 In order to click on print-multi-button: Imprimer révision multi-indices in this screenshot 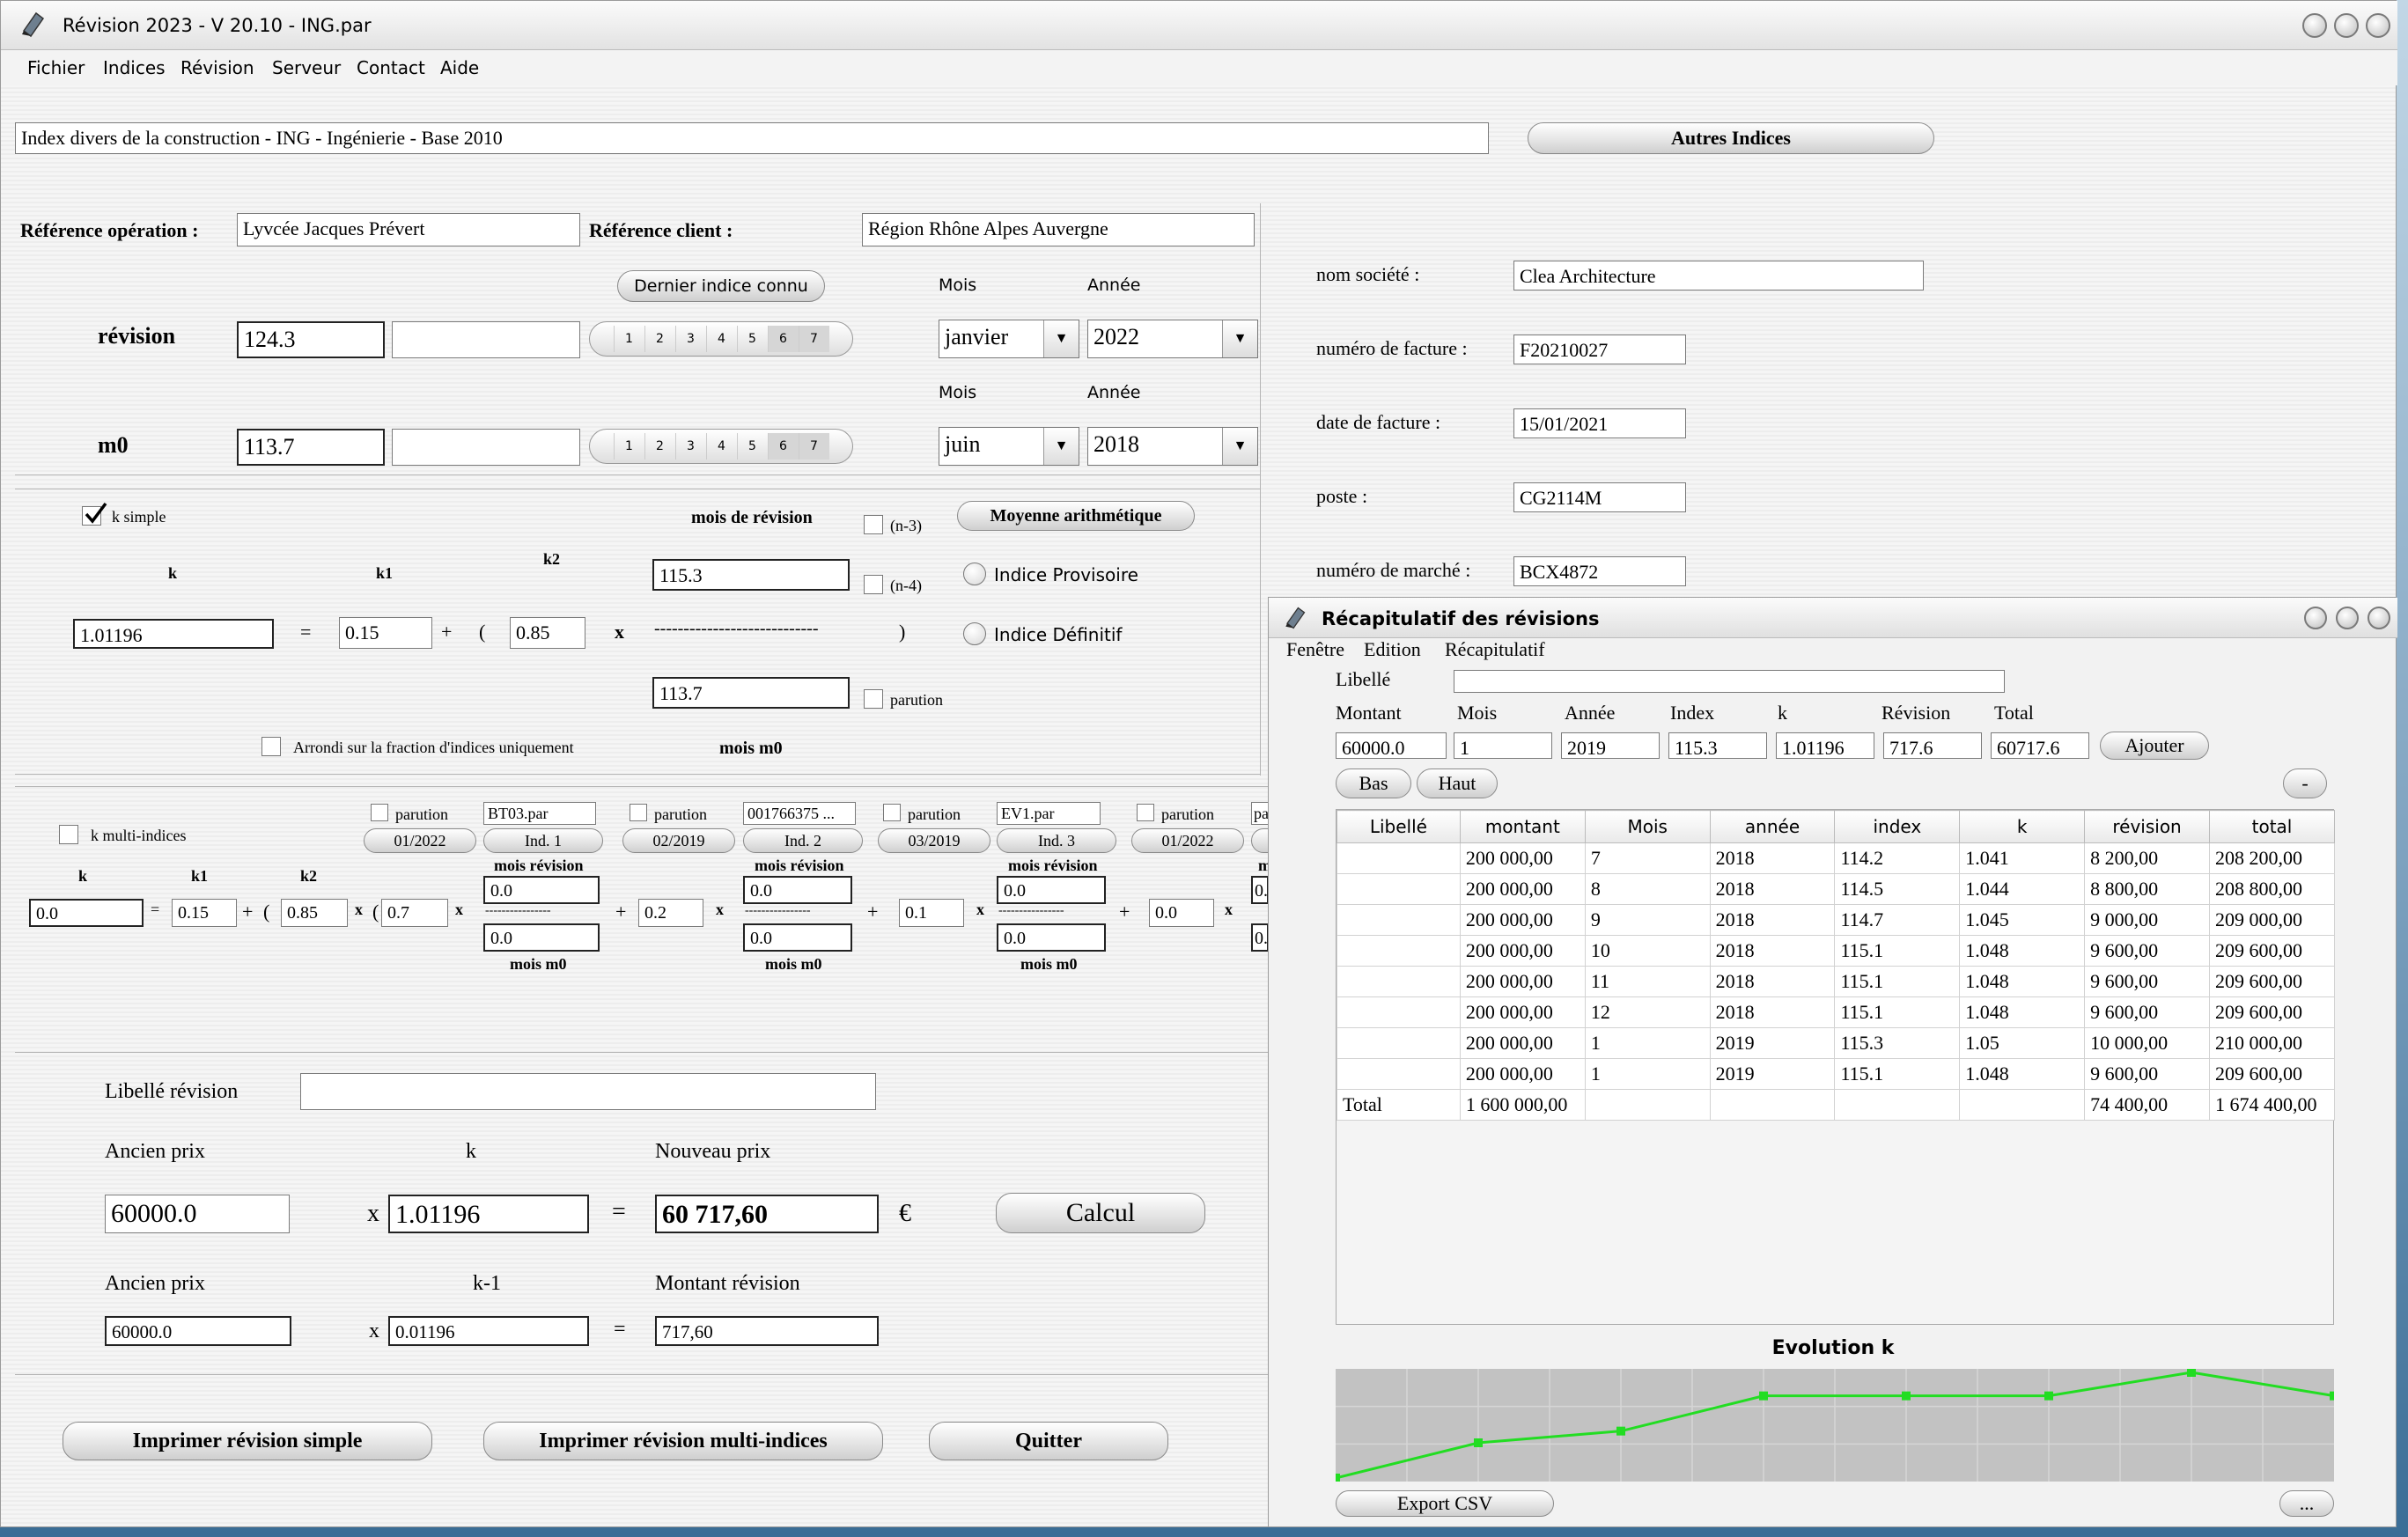, I will do `click(683, 1441)`.